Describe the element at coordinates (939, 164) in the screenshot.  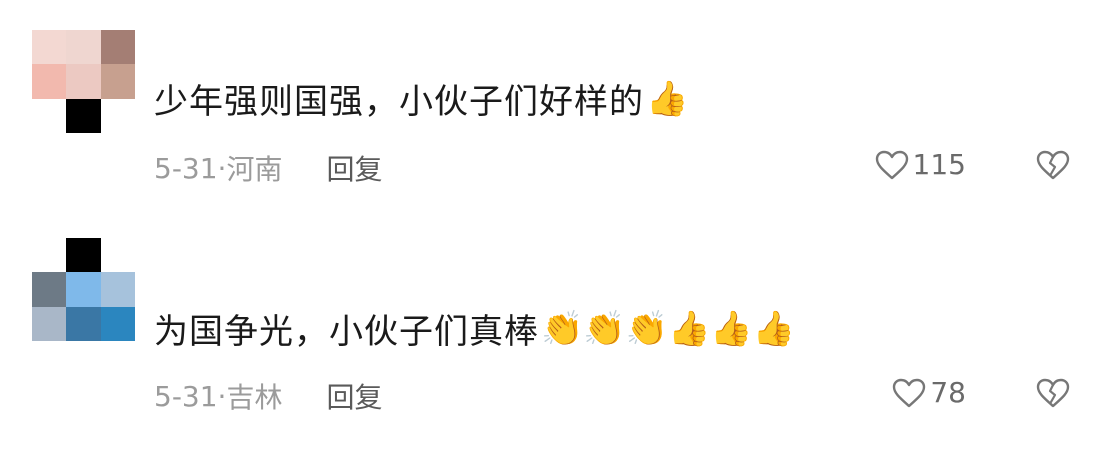
I see `like-count: 115` at that location.